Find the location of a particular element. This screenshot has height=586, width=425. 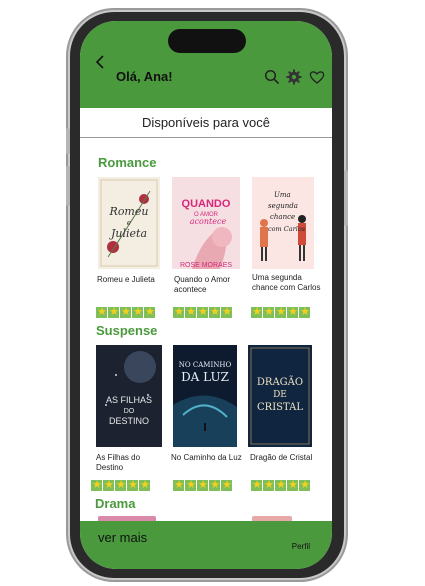

cover-text: QUANDO is located at coordinates (206, 204).